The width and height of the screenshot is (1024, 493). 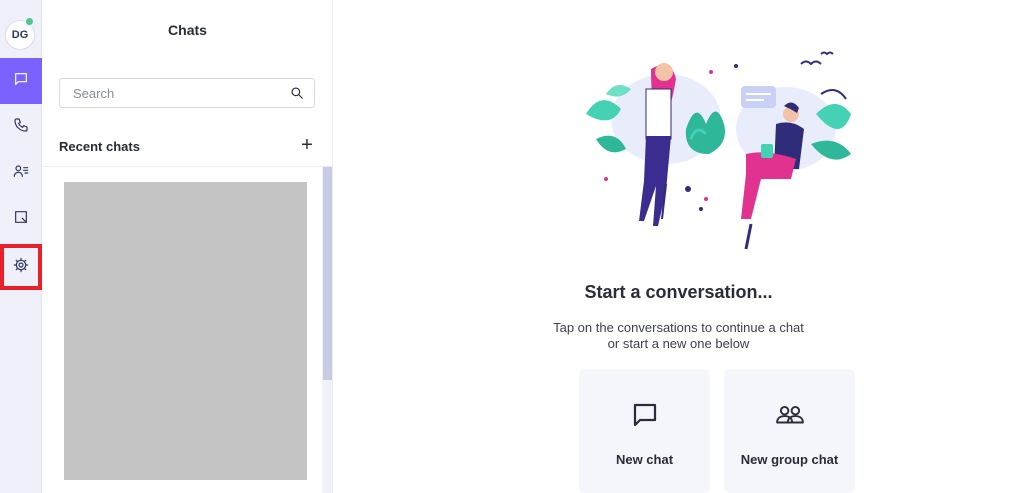 What do you see at coordinates (170, 93) in the screenshot?
I see `search-input` at bounding box center [170, 93].